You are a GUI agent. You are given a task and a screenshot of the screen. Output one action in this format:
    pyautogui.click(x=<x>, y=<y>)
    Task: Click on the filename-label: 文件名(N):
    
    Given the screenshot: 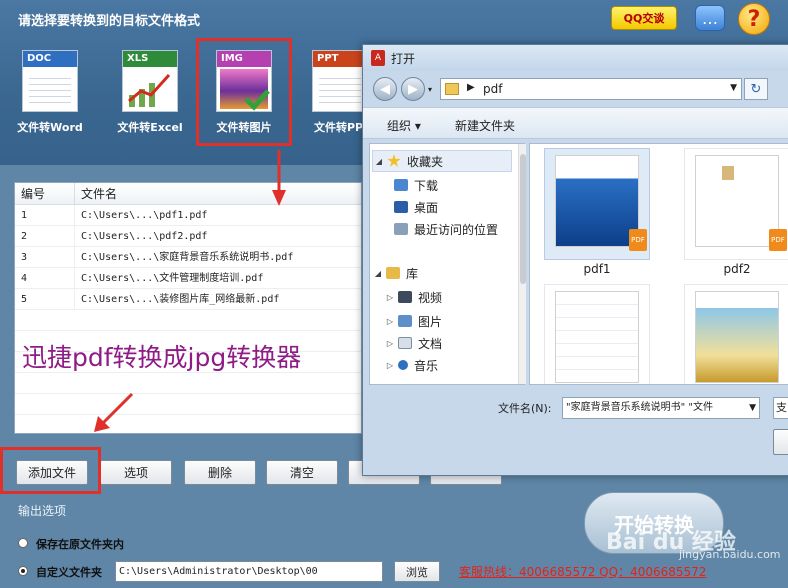 What is the action you would take?
    pyautogui.click(x=525, y=408)
    